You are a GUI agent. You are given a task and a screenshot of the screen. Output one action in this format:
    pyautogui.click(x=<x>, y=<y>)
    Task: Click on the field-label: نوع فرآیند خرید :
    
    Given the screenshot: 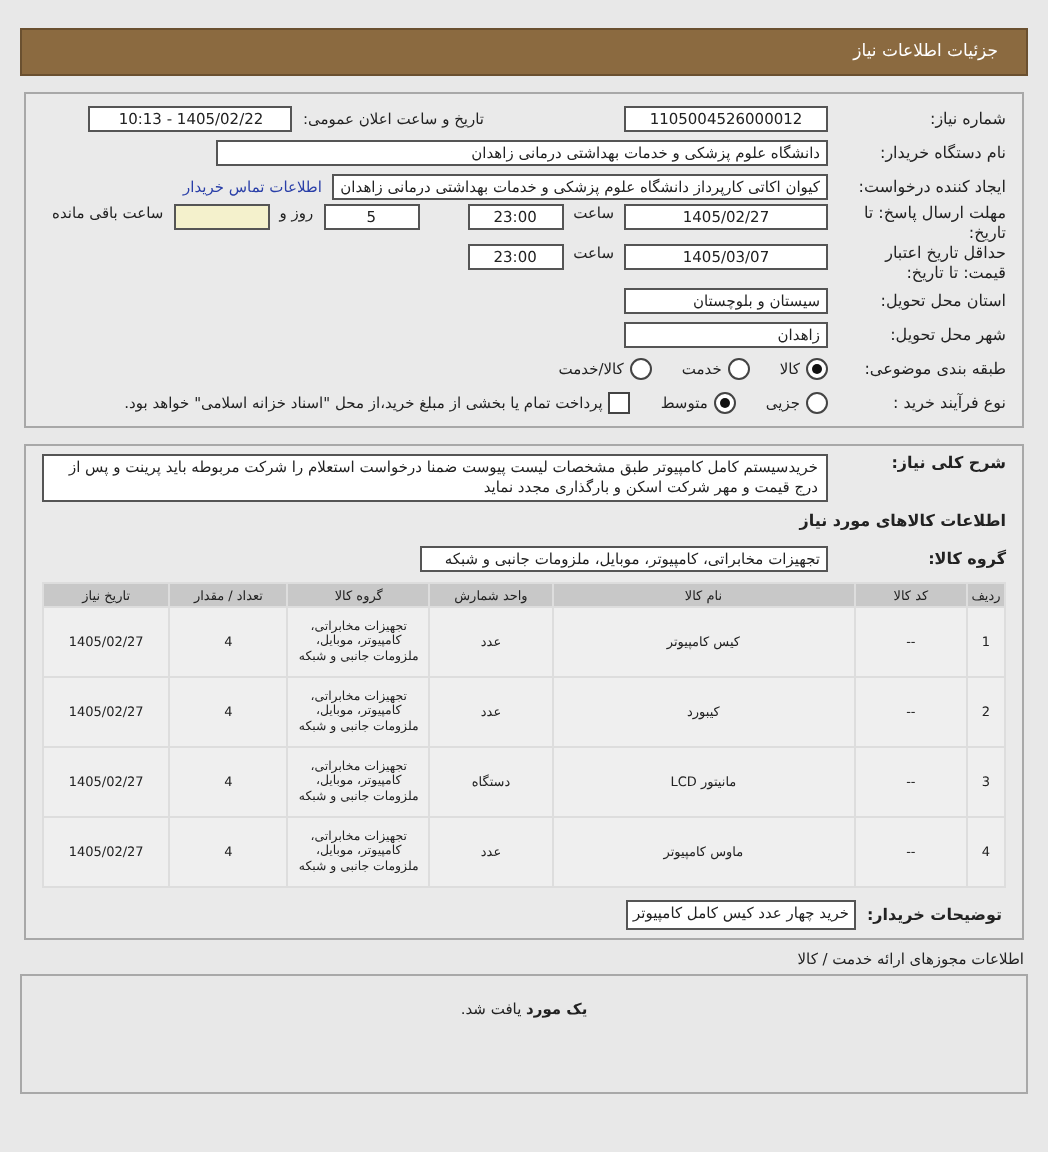 What is the action you would take?
    pyautogui.click(x=948, y=402)
    